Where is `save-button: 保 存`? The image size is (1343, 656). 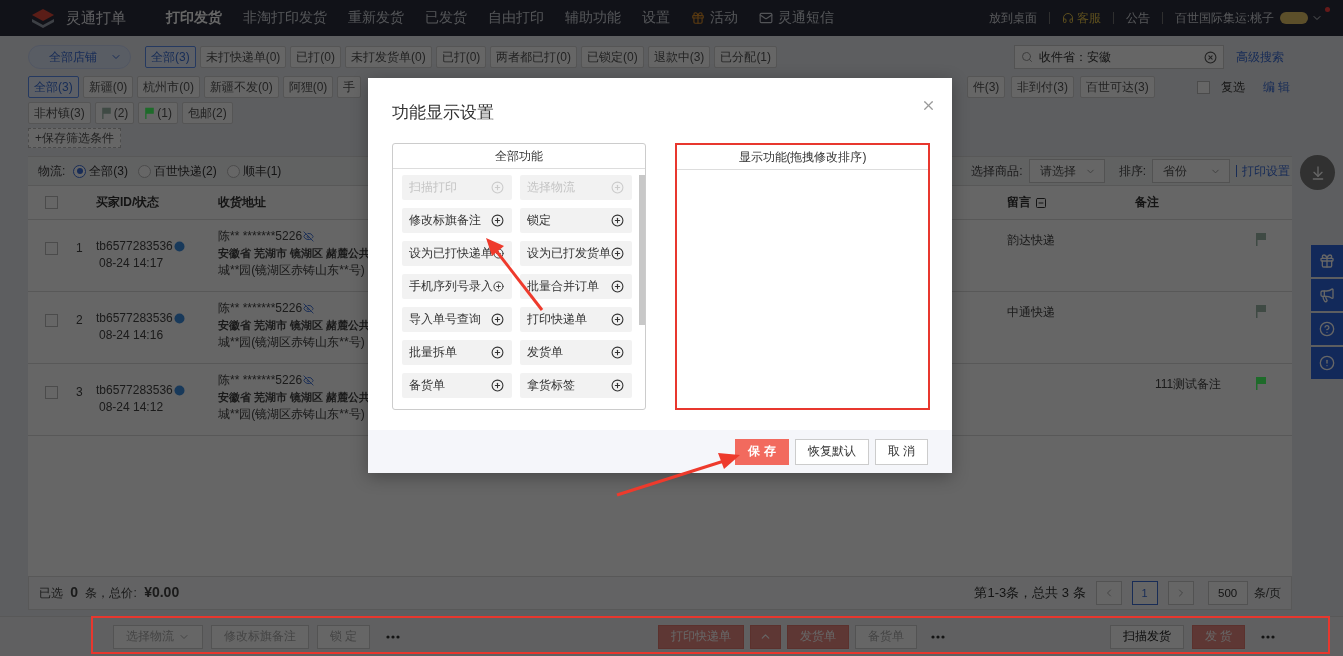
save-button: 保 存 is located at coordinates (762, 451).